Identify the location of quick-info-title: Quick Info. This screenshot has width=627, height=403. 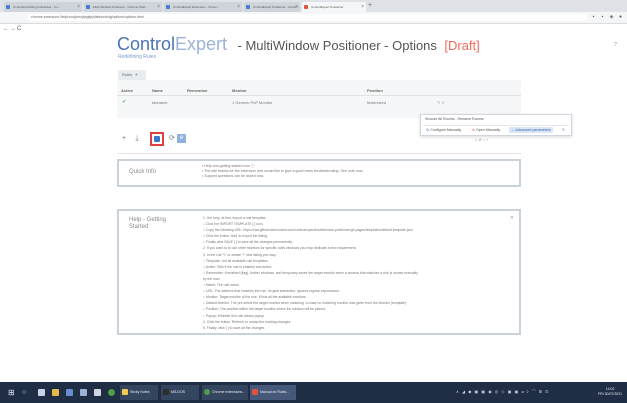
(143, 172).